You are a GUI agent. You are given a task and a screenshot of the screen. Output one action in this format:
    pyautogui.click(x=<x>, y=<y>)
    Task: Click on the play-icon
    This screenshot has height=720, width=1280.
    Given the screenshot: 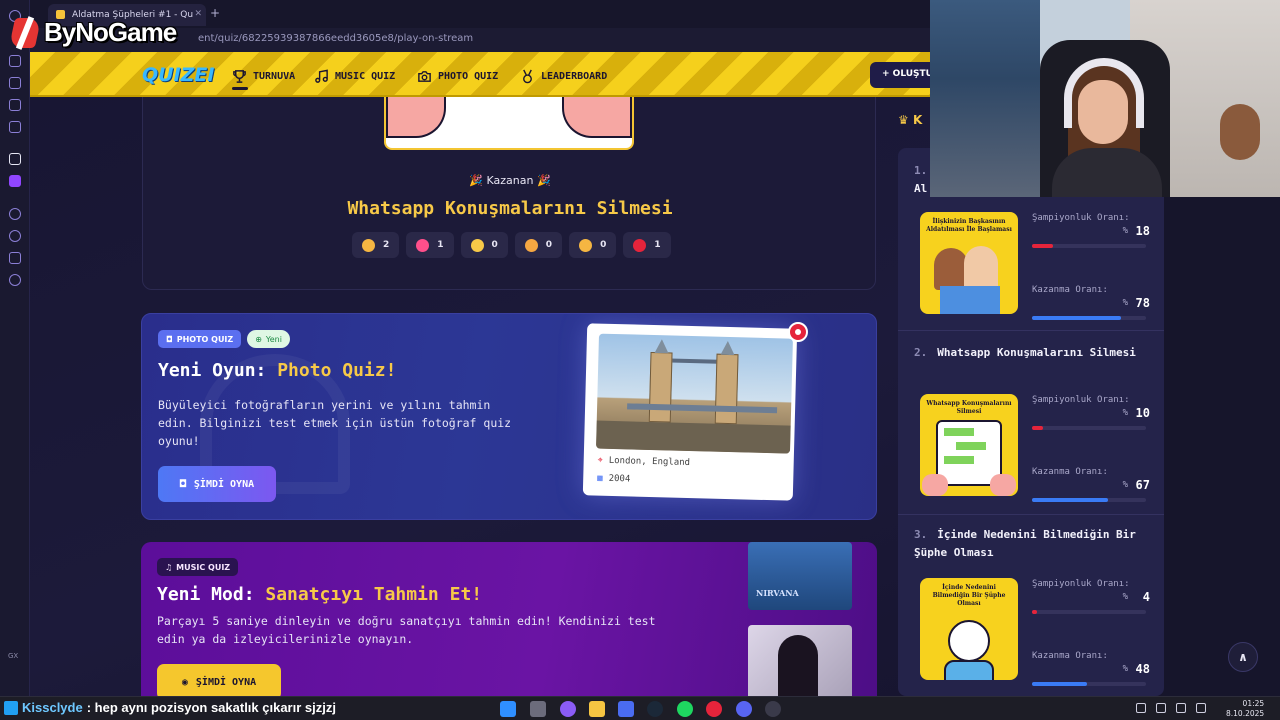 What is the action you would take?
    pyautogui.click(x=15, y=214)
    